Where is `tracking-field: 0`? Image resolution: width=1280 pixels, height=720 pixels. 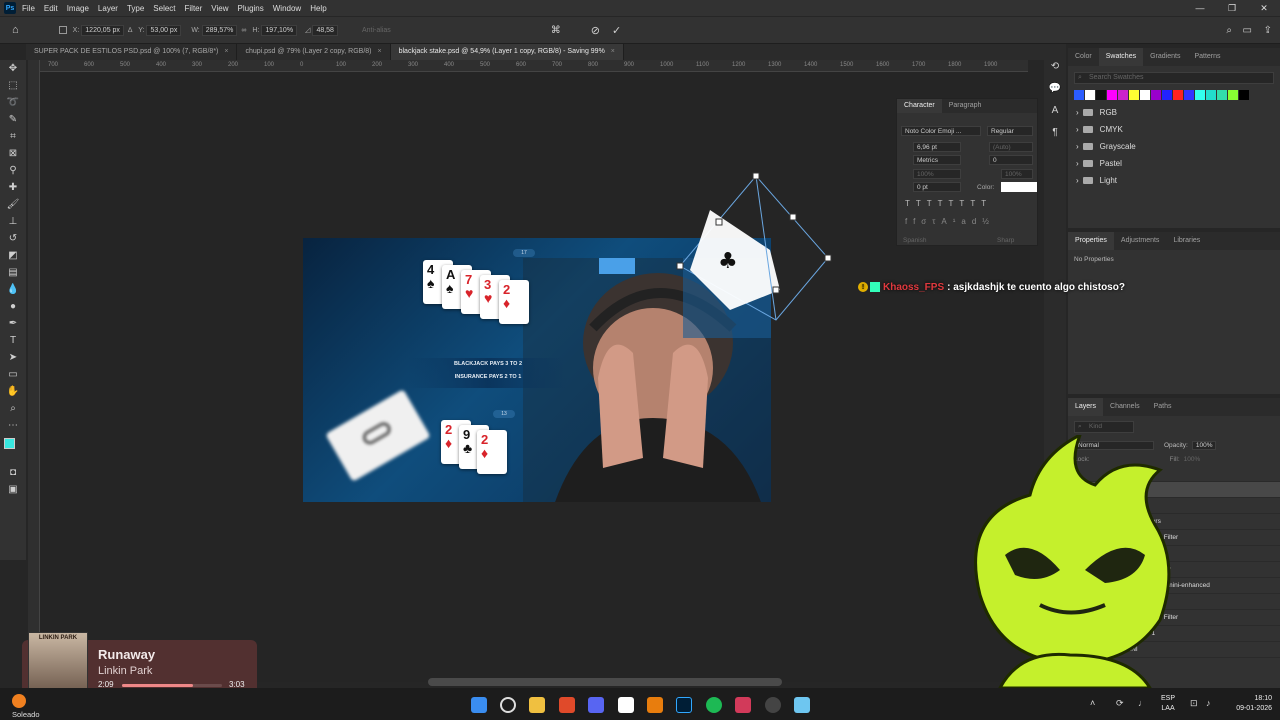
tracking-field: 0 is located at coordinates (1011, 160).